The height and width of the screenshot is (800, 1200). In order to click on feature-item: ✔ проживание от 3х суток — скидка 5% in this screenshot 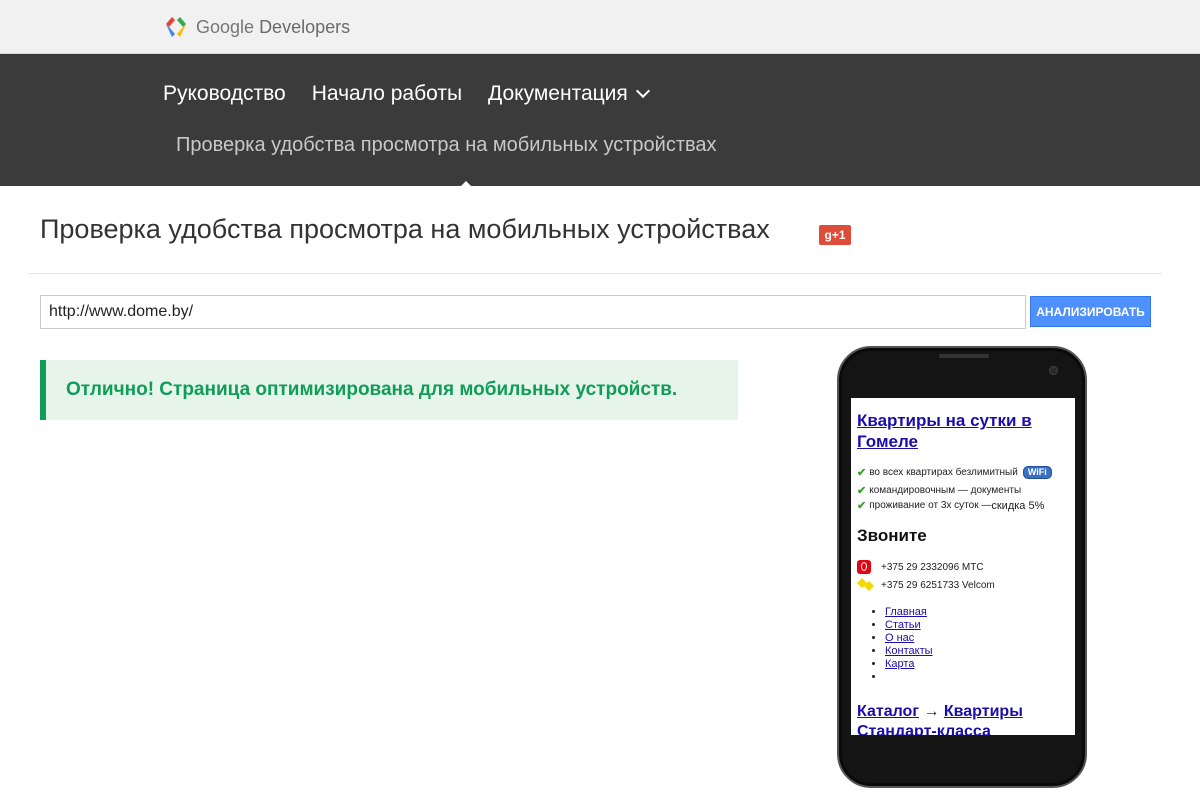, I will do `click(951, 506)`.